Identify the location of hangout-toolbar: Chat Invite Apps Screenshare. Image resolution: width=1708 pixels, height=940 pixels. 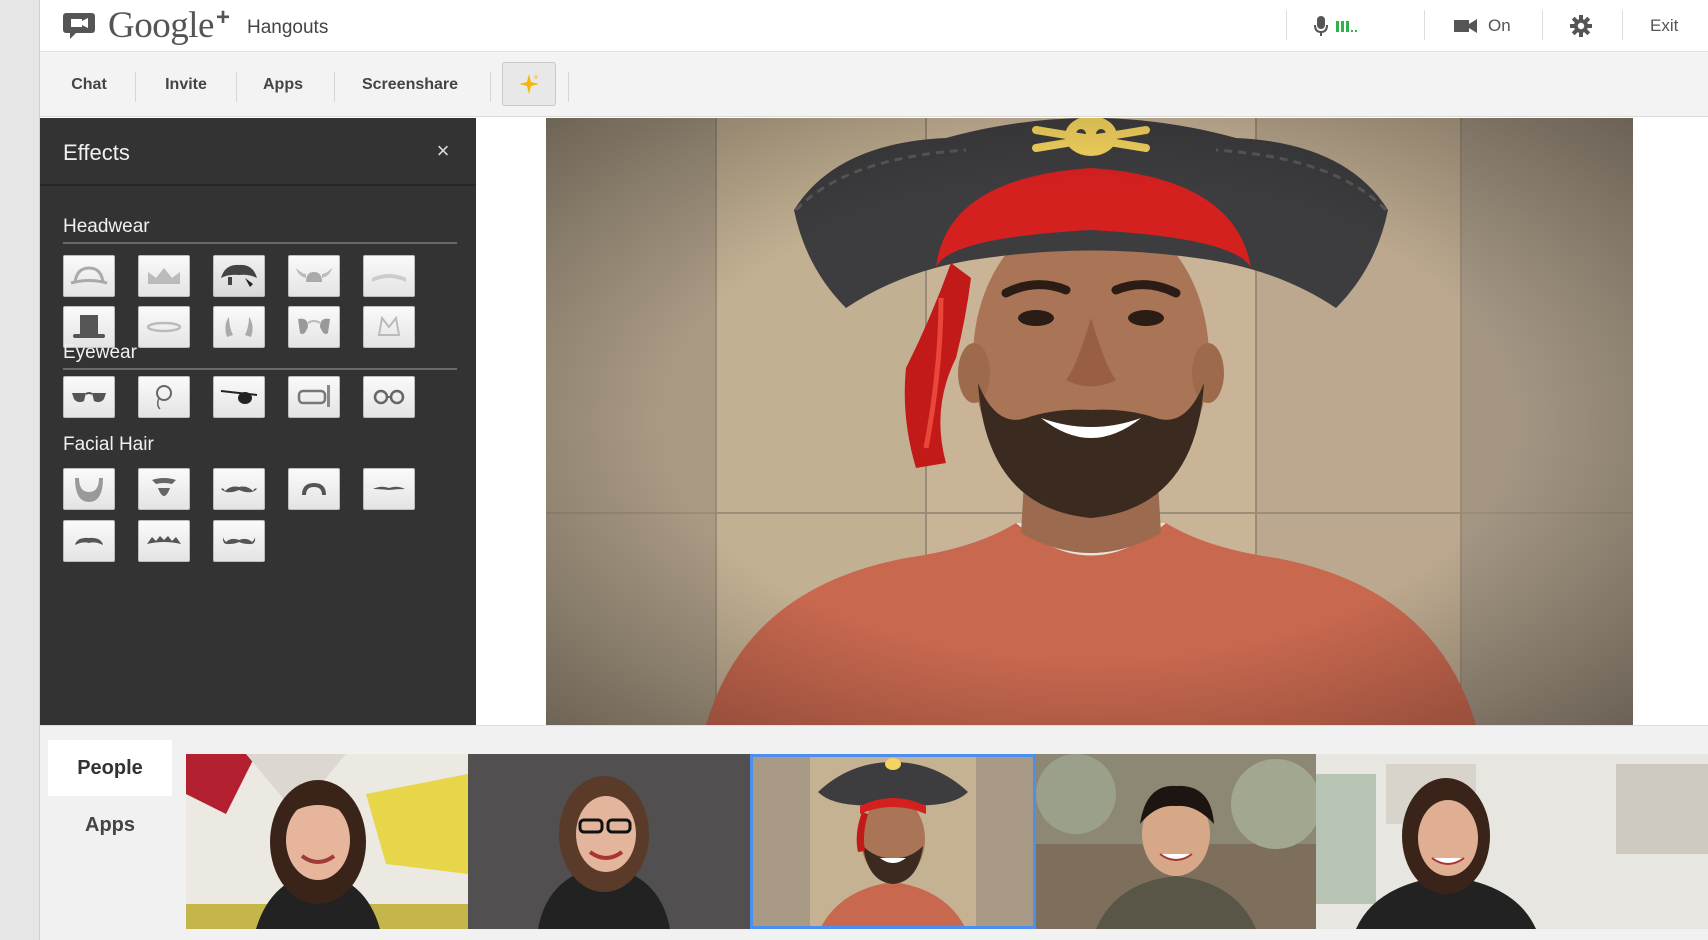
(874, 84).